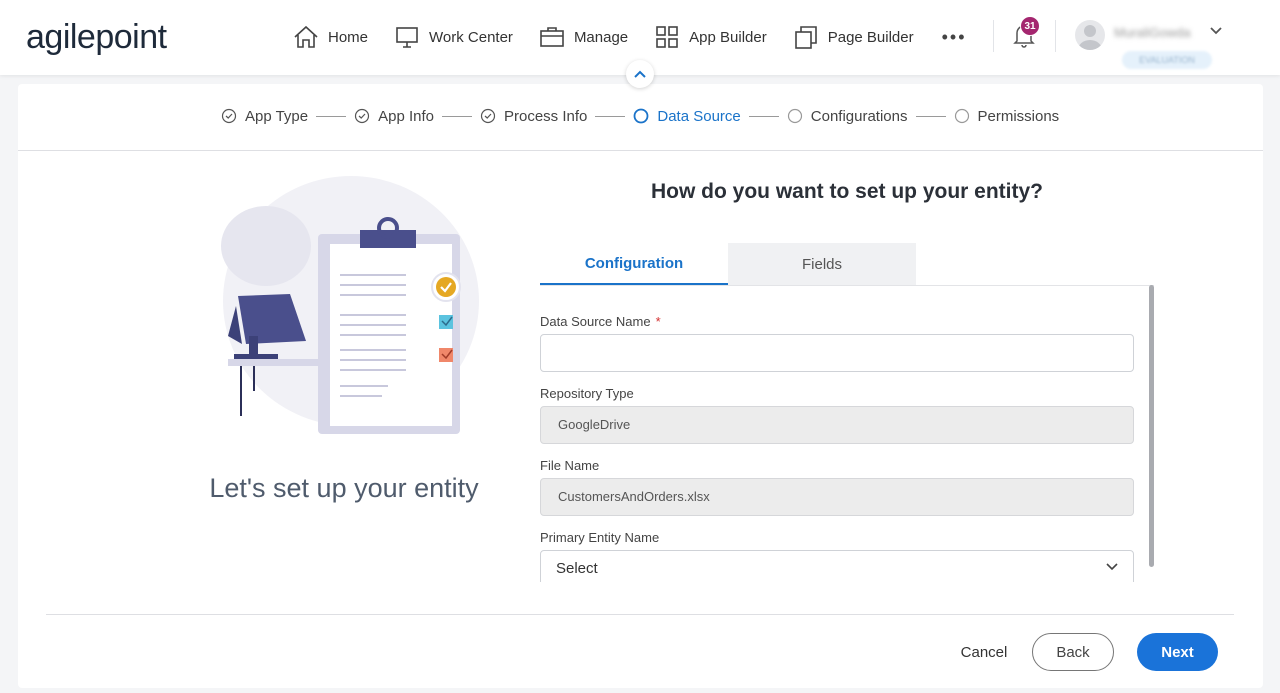 The width and height of the screenshot is (1280, 693). Describe the element at coordinates (570, 465) in the screenshot. I see `file-name-label: File Name` at that location.